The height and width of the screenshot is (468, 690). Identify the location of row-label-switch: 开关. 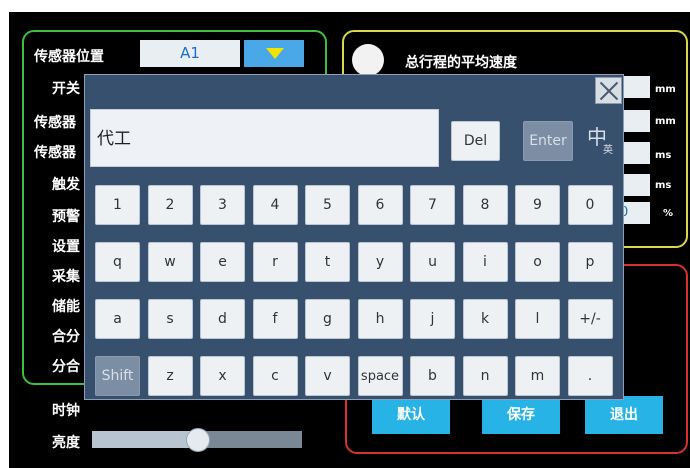
(66, 89).